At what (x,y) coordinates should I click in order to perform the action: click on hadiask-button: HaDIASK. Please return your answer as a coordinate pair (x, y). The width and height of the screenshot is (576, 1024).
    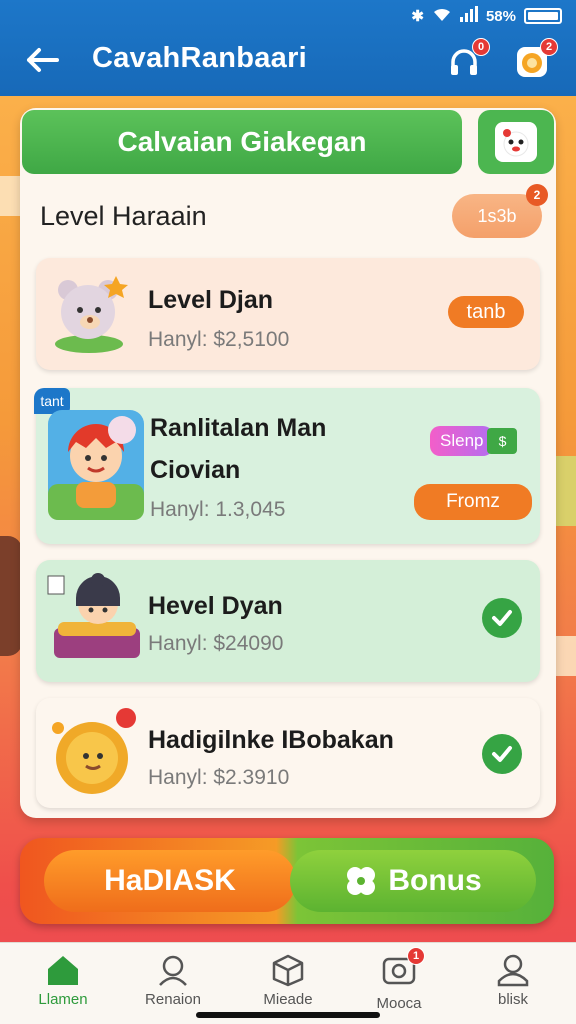
    Looking at the image, I should click on (170, 881).